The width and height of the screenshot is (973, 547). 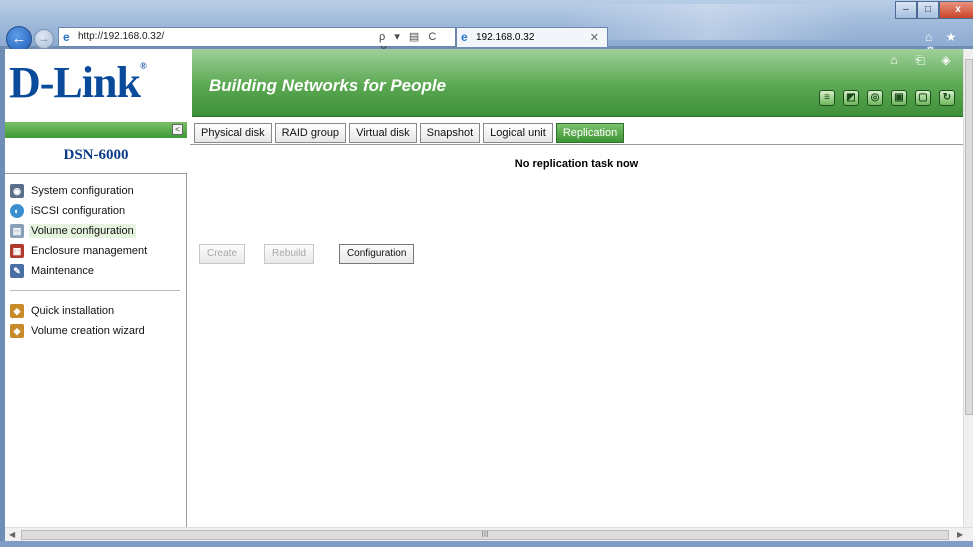 I want to click on tab-snapshot: Snapshot, so click(x=450, y=133).